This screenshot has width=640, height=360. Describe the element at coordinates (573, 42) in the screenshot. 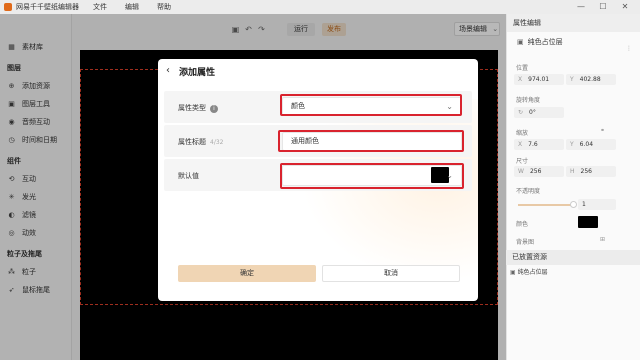

I see `layer-name-row: ▣ 纯色占位层` at that location.